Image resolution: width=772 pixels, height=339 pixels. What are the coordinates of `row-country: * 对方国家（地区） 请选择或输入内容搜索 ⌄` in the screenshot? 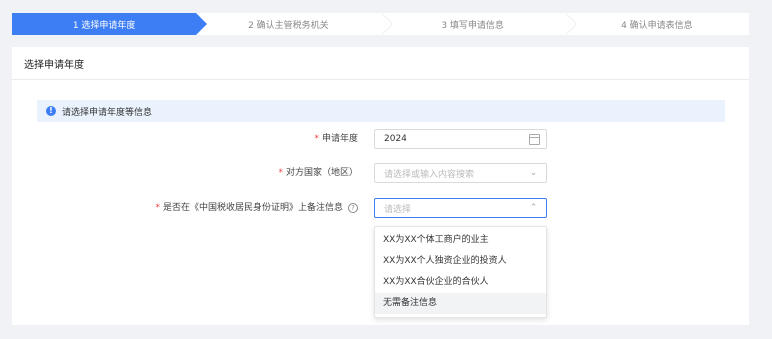 It's located at (380, 173).